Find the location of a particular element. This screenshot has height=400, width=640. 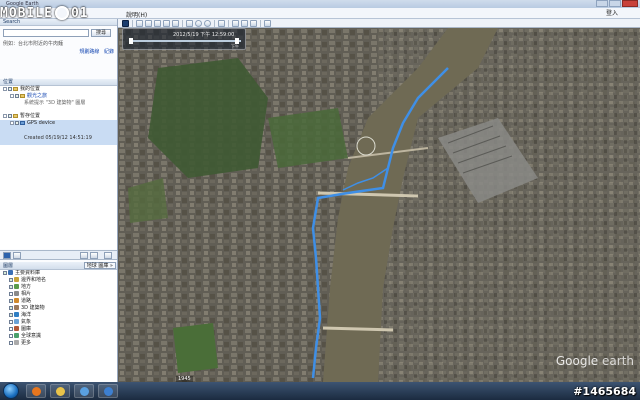

layer-item: 更多 is located at coordinates (58, 343).